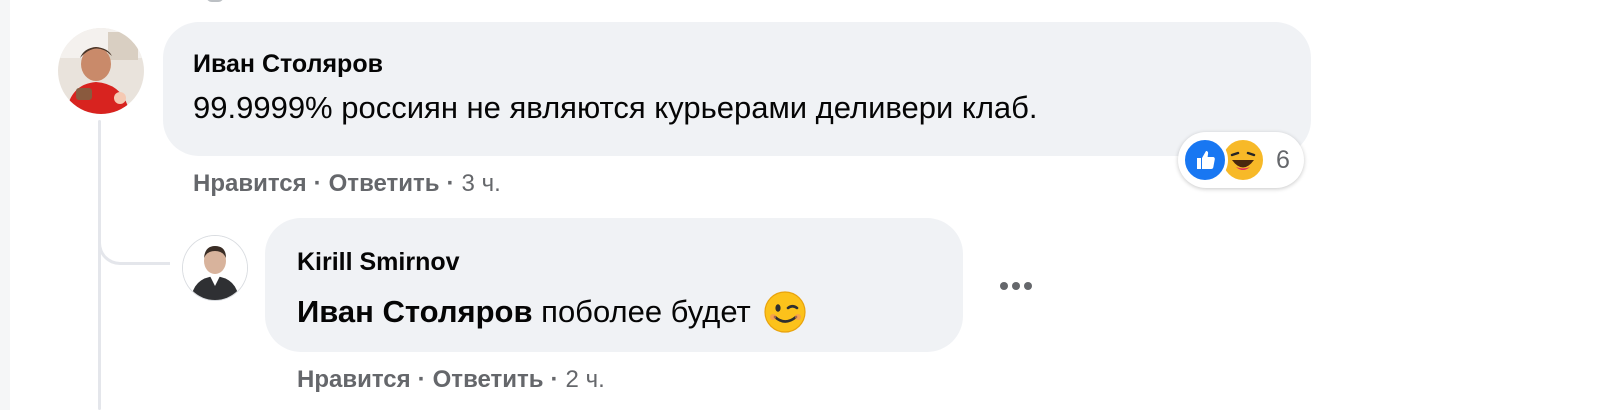 This screenshot has height=410, width=1600. I want to click on reply-like-button: Нравится, so click(354, 380).